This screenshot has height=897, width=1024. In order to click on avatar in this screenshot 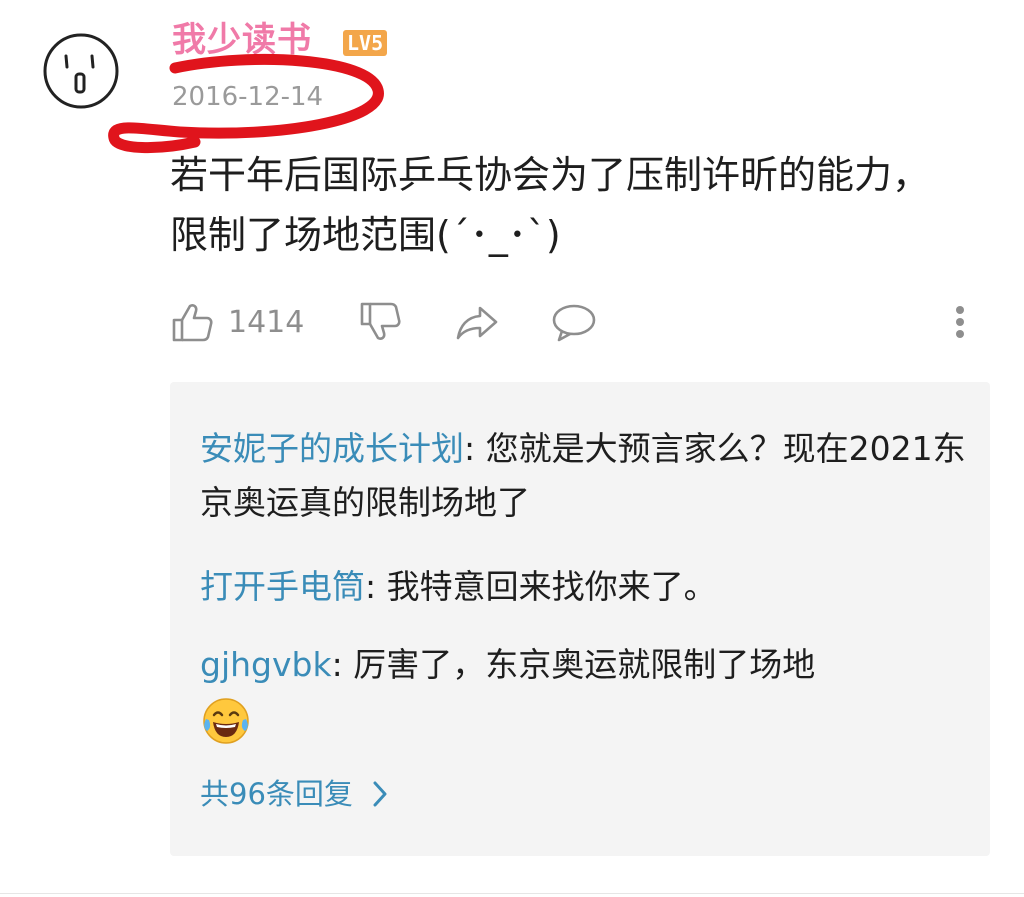, I will do `click(81, 71)`.